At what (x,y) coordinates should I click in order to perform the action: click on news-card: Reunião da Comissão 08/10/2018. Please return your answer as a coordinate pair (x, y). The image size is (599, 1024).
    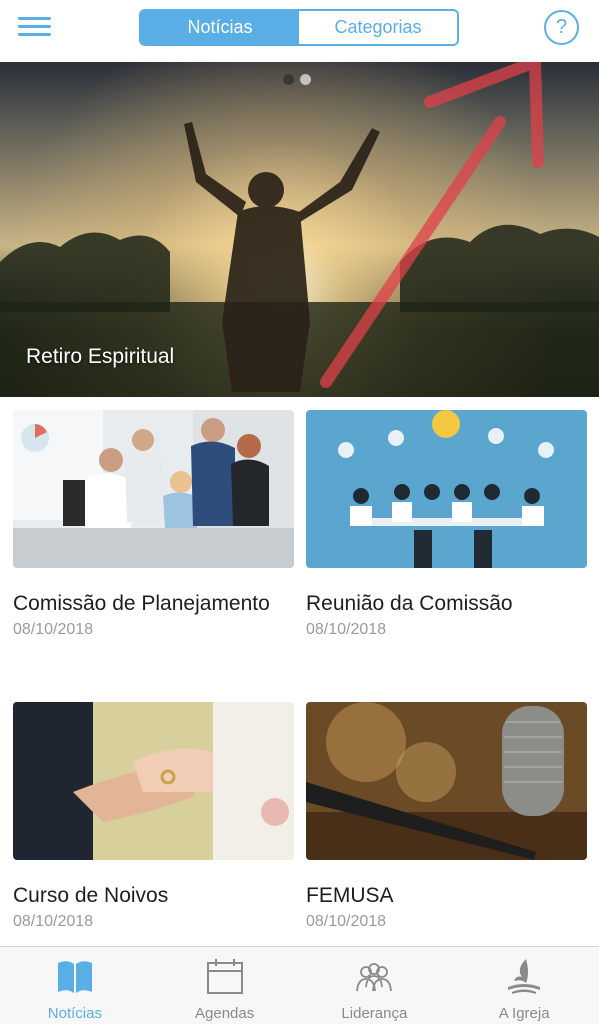
    Looking at the image, I should click on (446, 524).